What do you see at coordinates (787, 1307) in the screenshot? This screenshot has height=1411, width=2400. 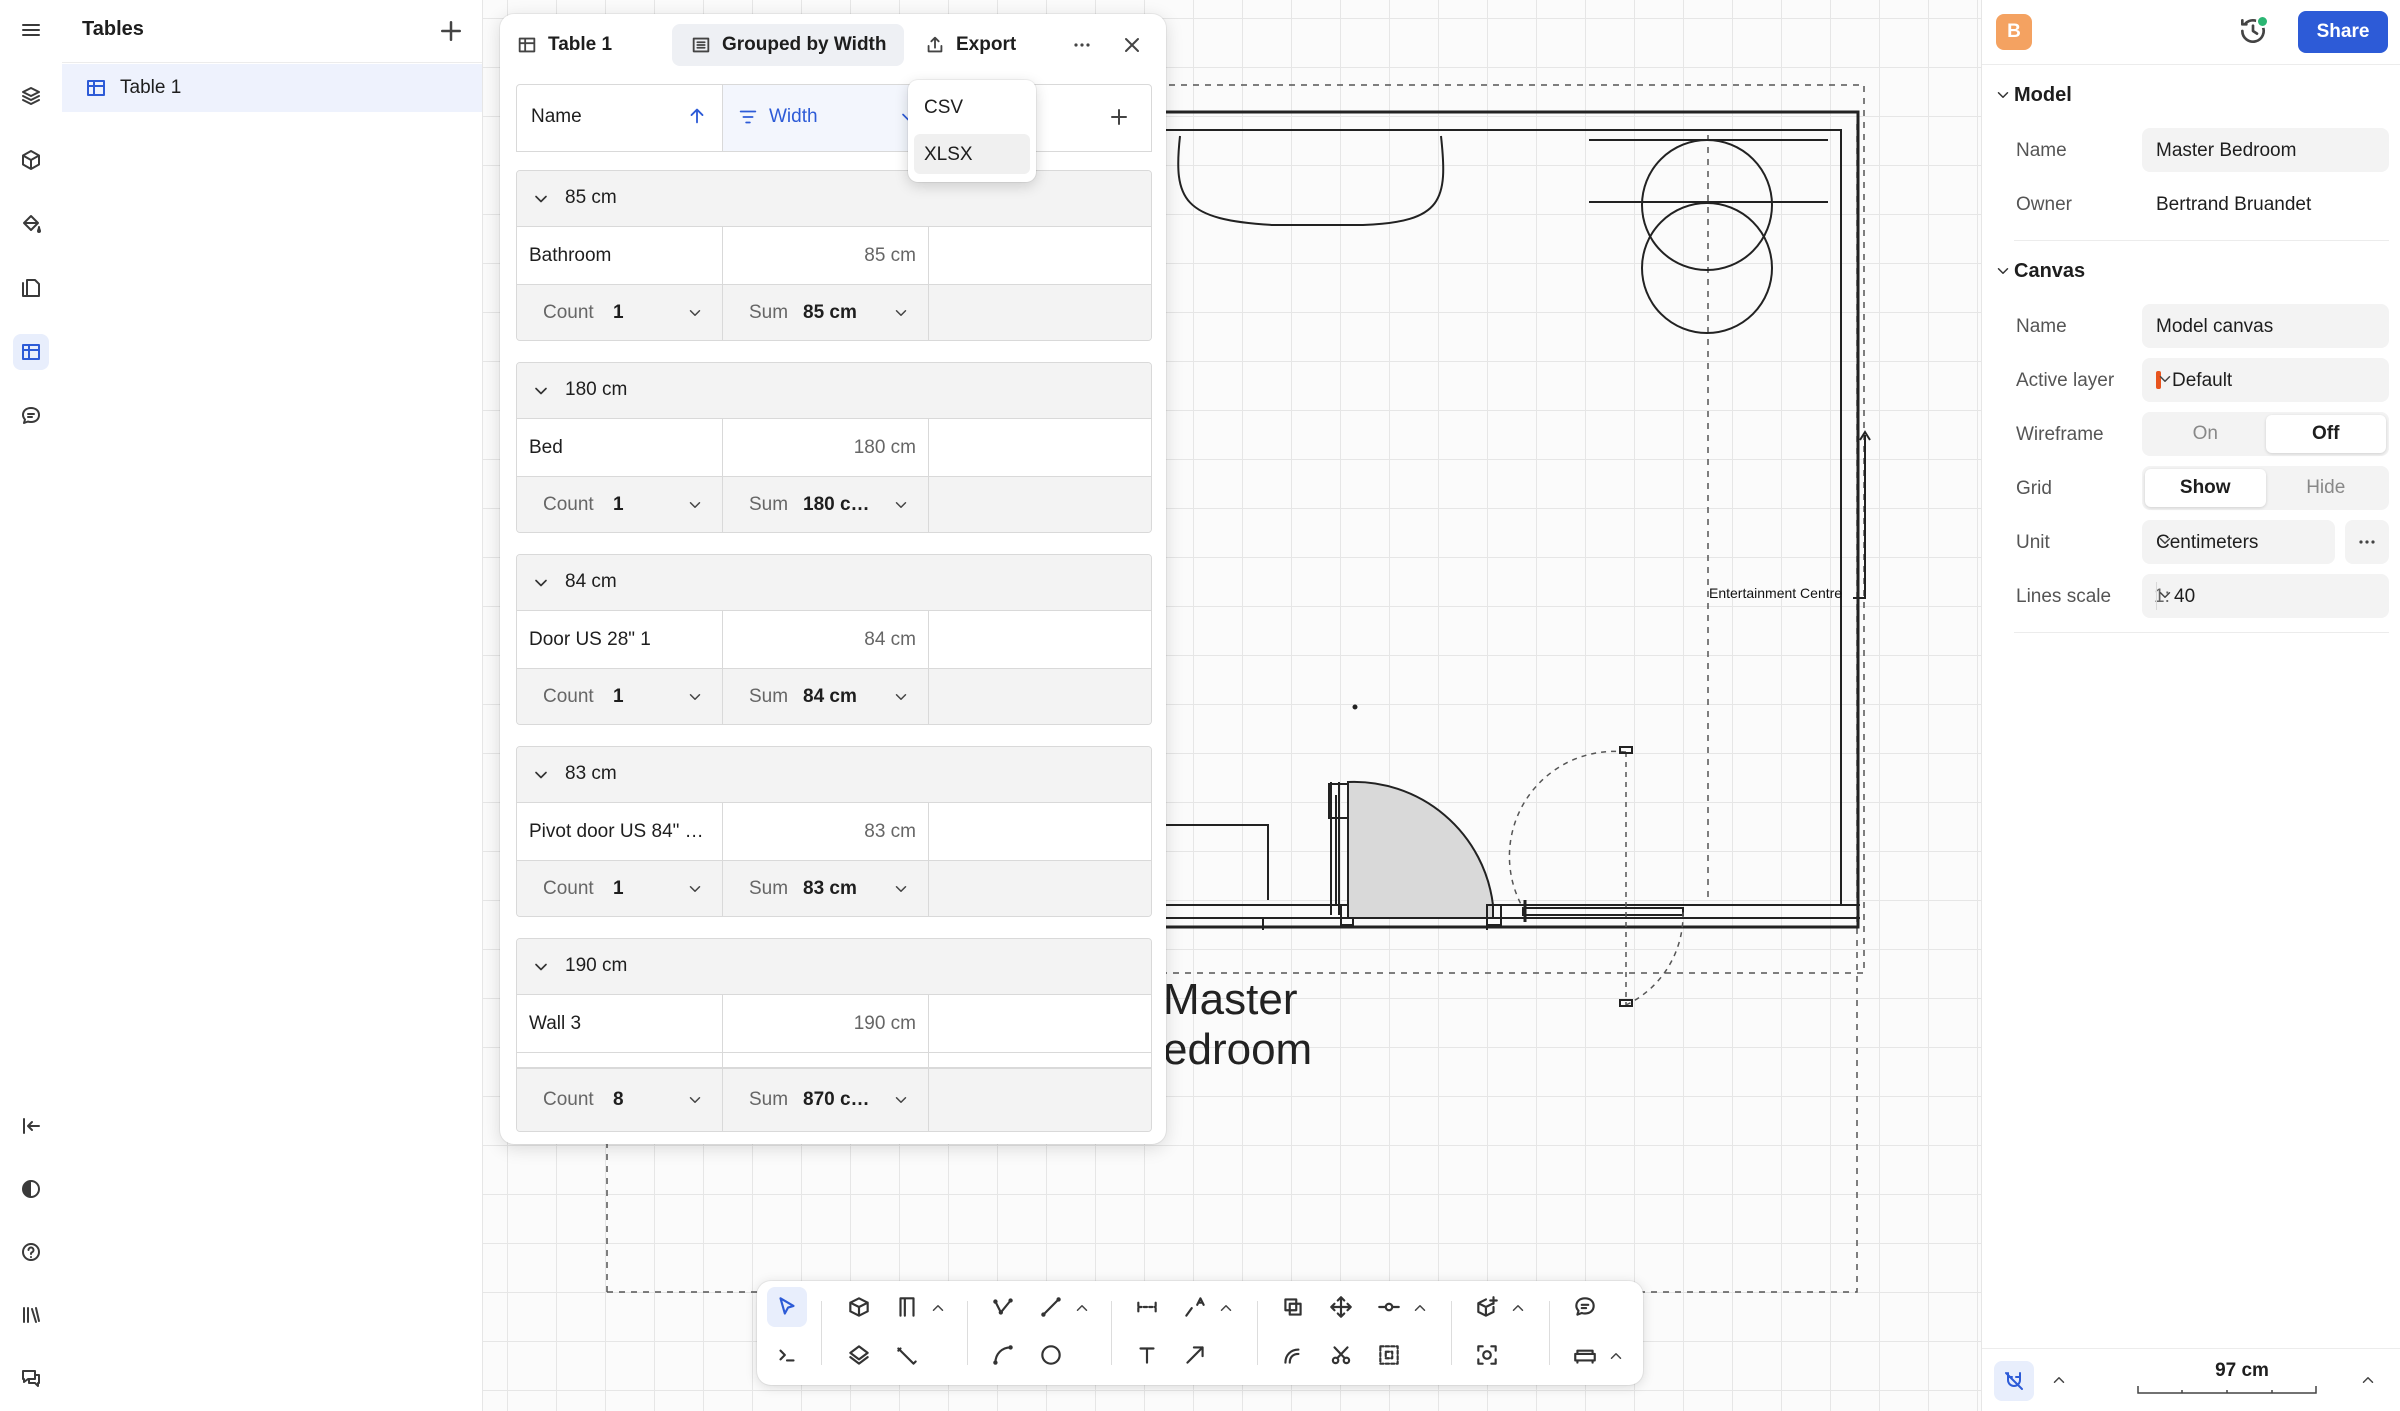 I see `select-tool` at bounding box center [787, 1307].